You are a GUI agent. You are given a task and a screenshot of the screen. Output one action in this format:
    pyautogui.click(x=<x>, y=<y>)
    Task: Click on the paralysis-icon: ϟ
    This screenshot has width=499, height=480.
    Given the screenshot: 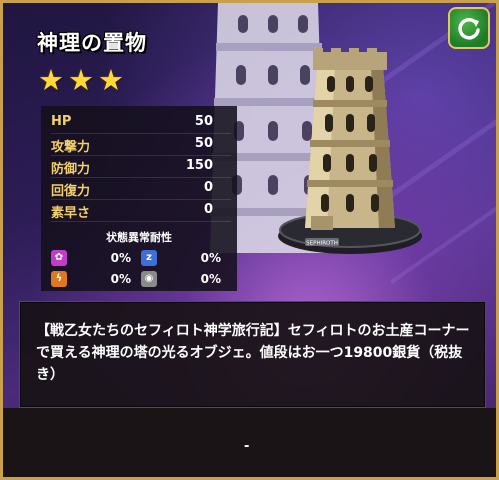 What is the action you would take?
    pyautogui.click(x=59, y=279)
    